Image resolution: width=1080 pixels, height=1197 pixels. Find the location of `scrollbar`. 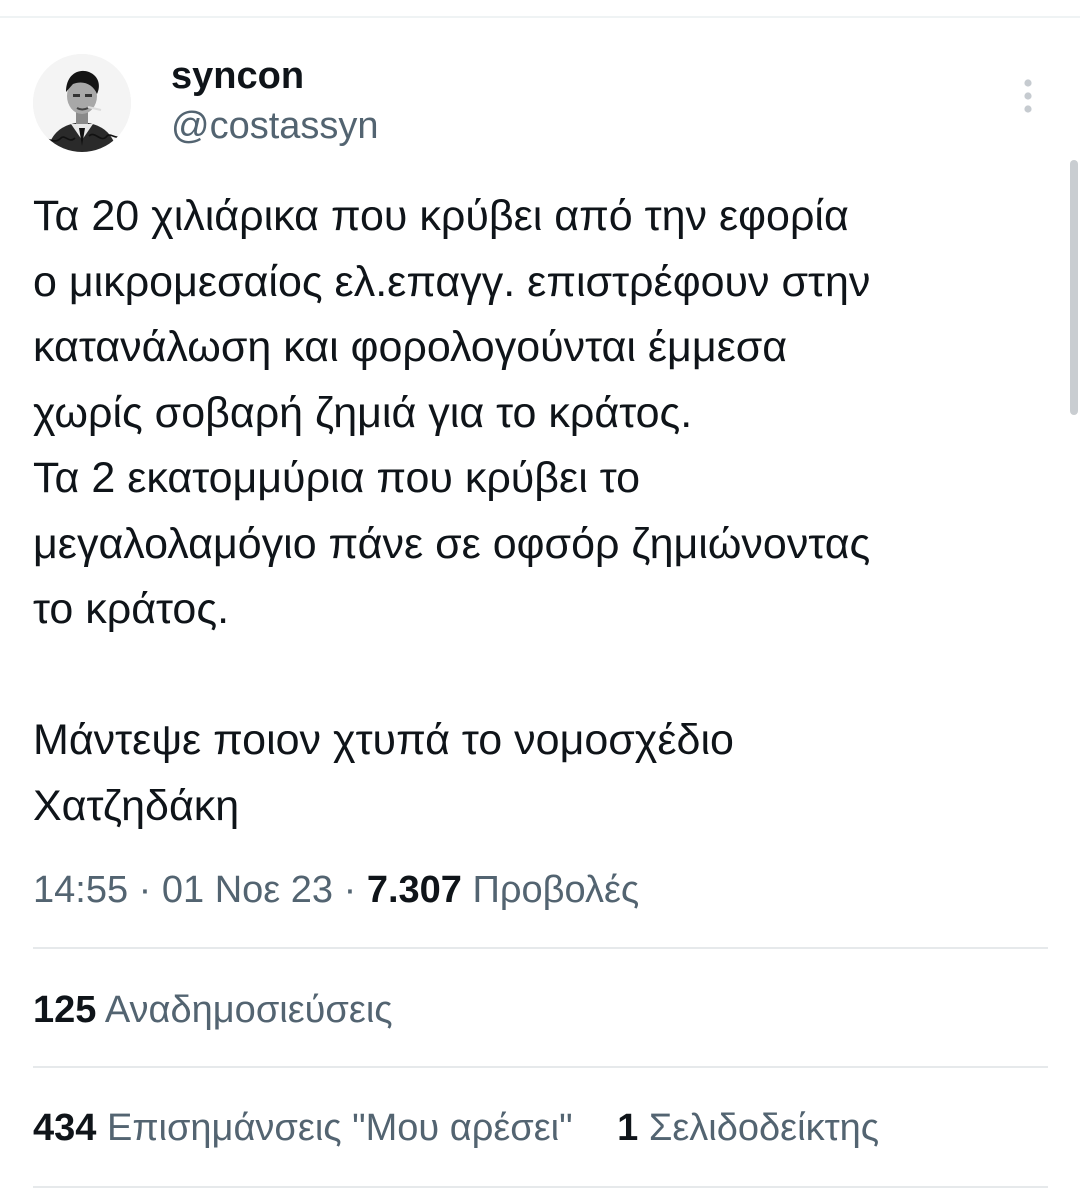

scrollbar is located at coordinates (1074, 287).